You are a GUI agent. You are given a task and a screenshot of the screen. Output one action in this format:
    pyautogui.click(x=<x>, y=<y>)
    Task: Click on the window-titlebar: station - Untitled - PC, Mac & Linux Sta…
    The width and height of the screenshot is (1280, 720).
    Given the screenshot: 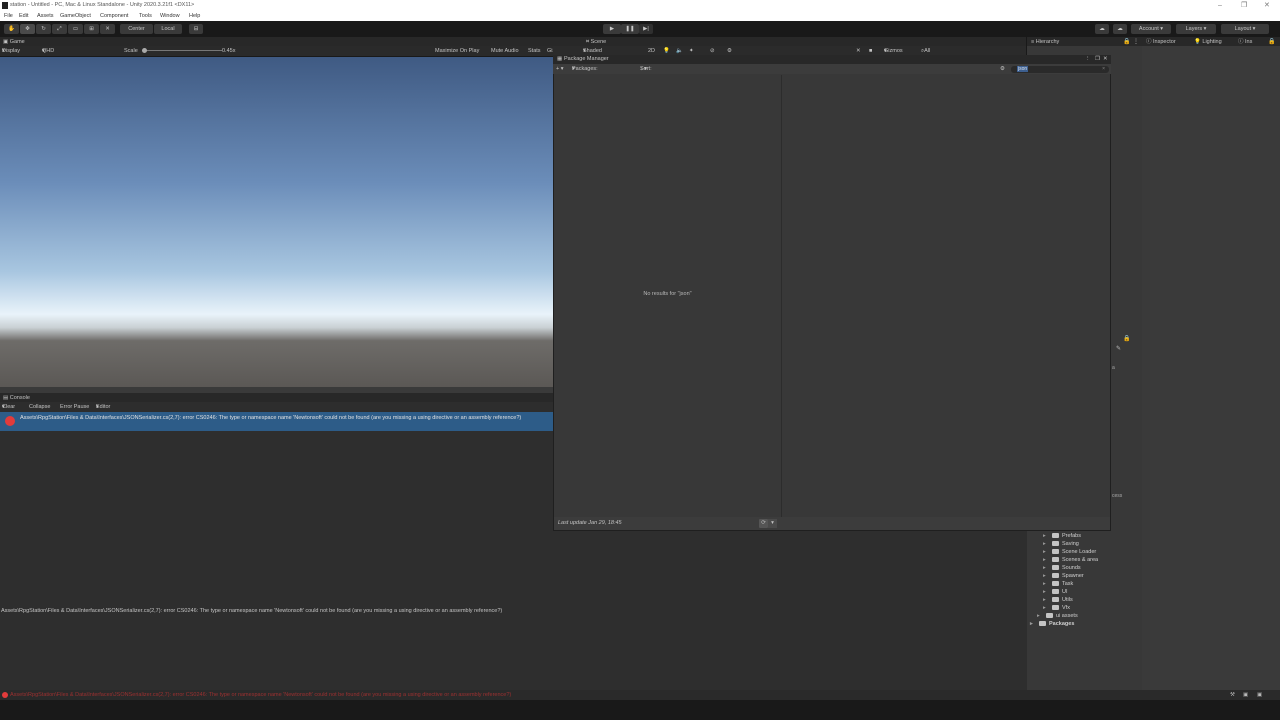 What is the action you would take?
    pyautogui.click(x=640, y=5)
    